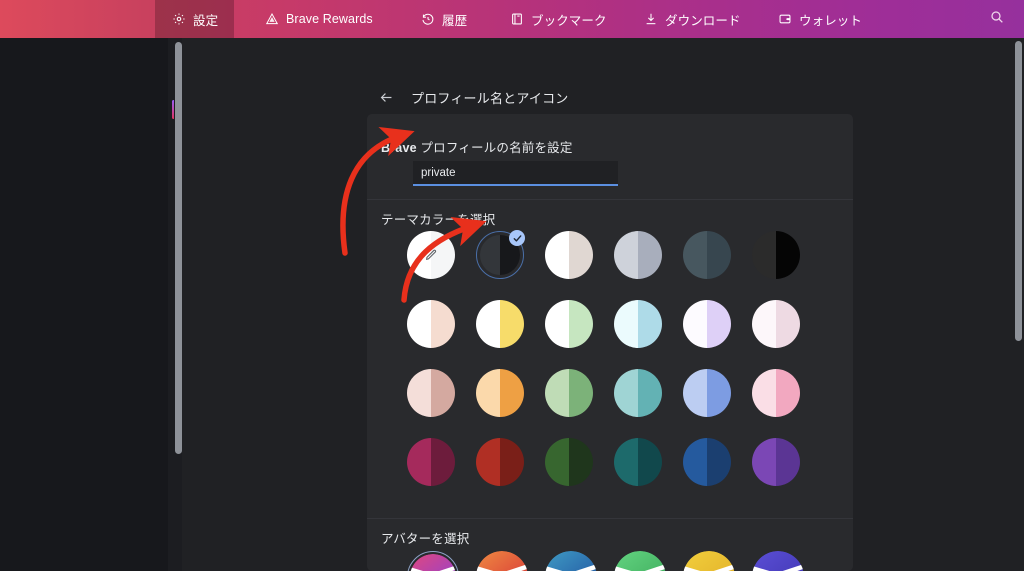  Describe the element at coordinates (650, 19) in the screenshot. I see `download-icon` at that location.